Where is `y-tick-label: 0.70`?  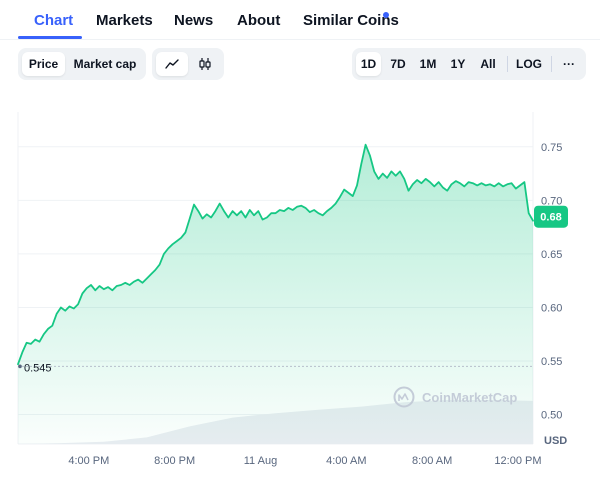
y-tick-label: 0.70 is located at coordinates (551, 201).